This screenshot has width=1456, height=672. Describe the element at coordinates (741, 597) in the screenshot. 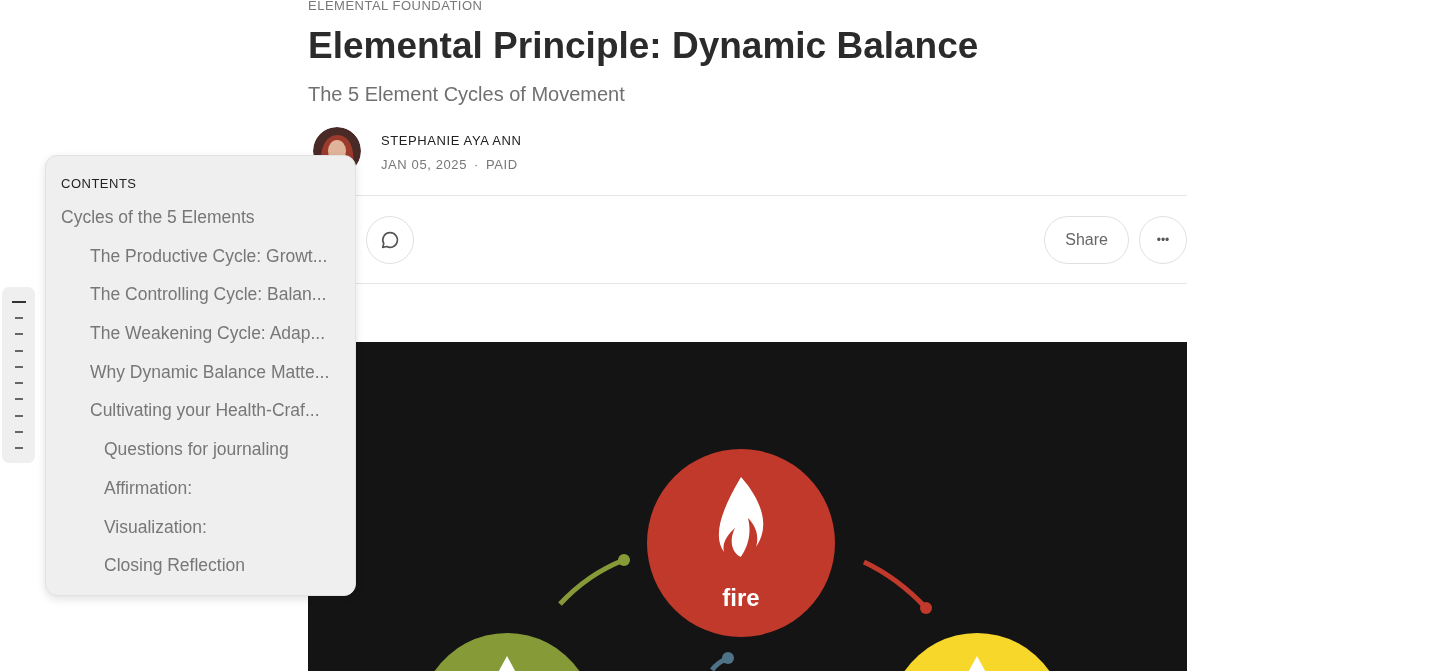

I see `element-label: fire` at that location.